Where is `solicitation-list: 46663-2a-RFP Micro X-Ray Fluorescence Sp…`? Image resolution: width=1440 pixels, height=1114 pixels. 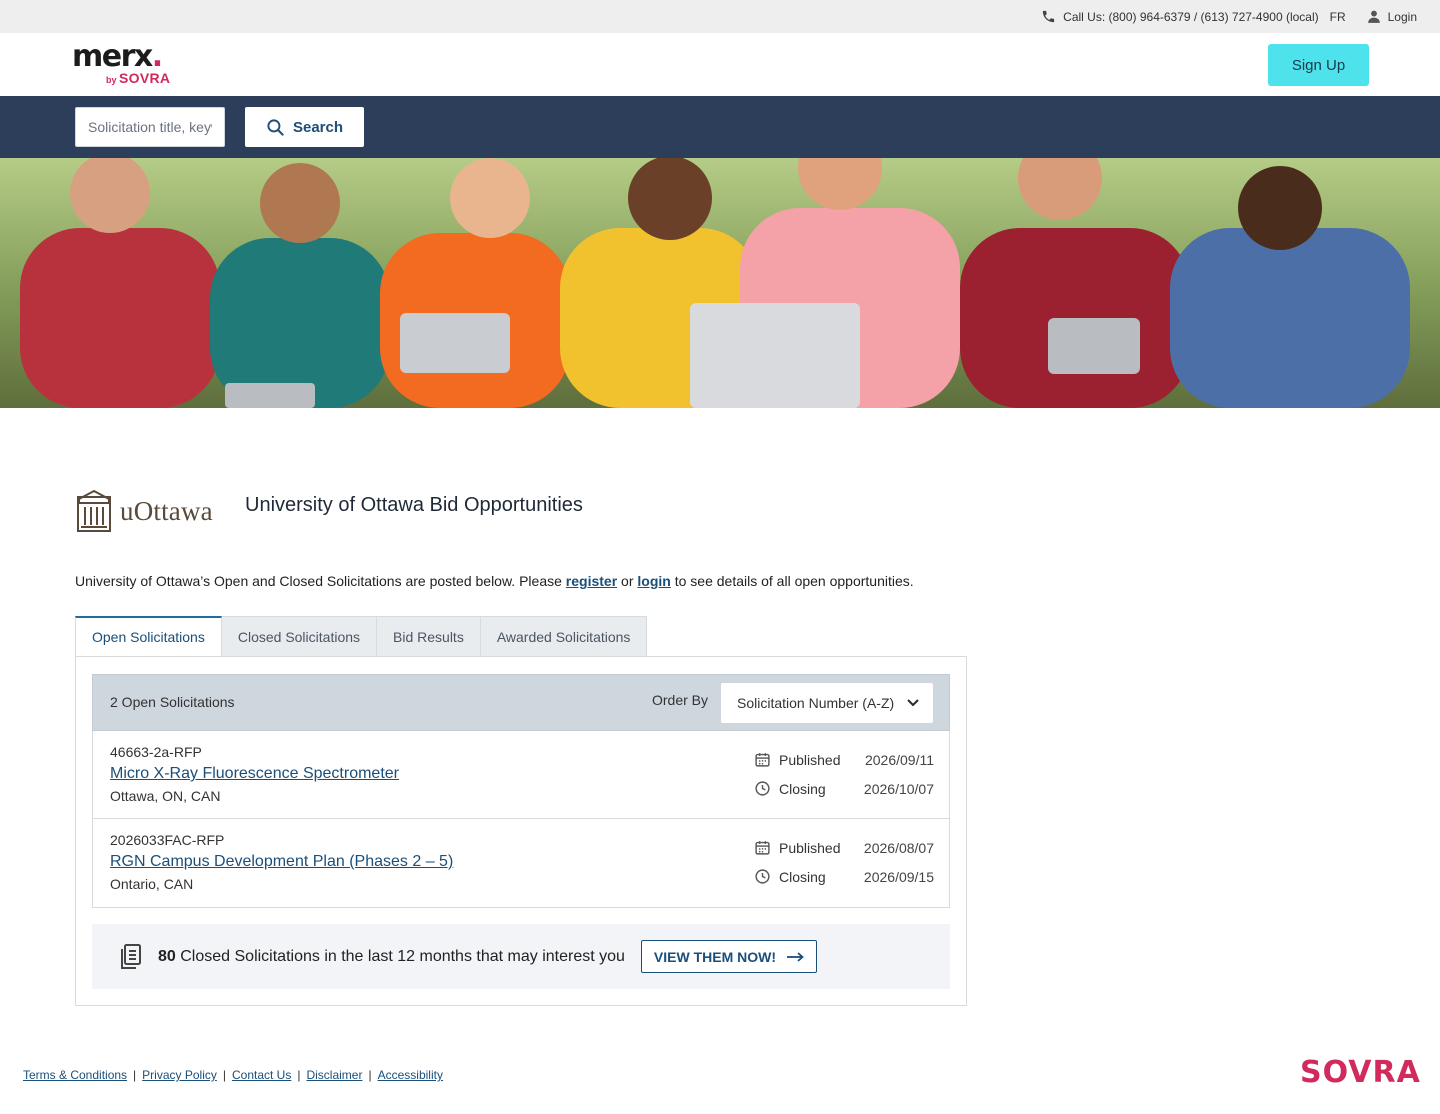
solicitation-list: 46663-2a-RFP Micro X-Ray Fluorescence Sp… is located at coordinates (521, 819).